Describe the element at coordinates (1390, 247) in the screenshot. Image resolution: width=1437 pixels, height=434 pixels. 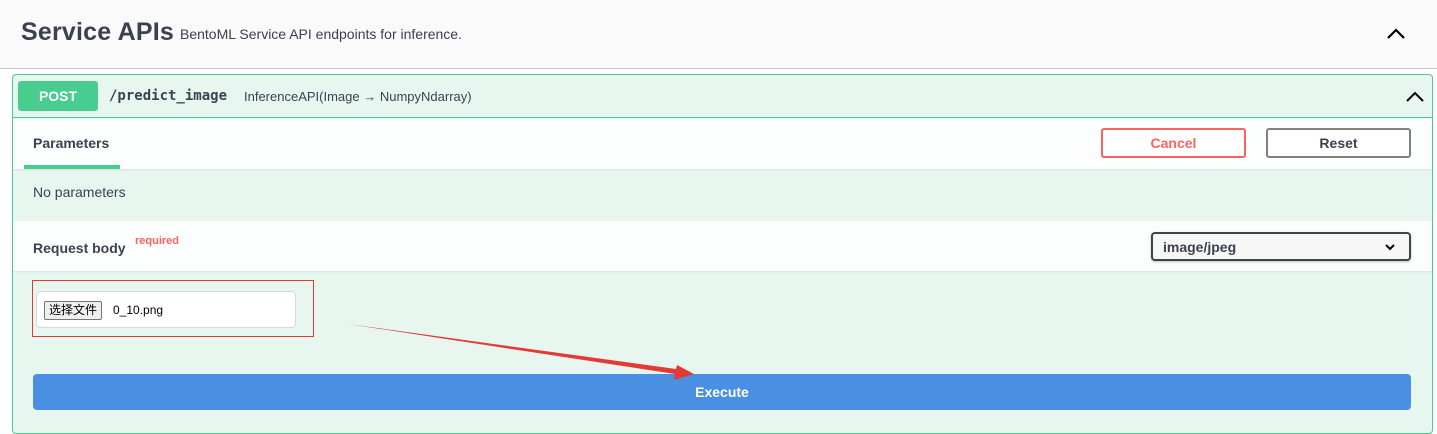
I see `chevron-down-icon` at that location.